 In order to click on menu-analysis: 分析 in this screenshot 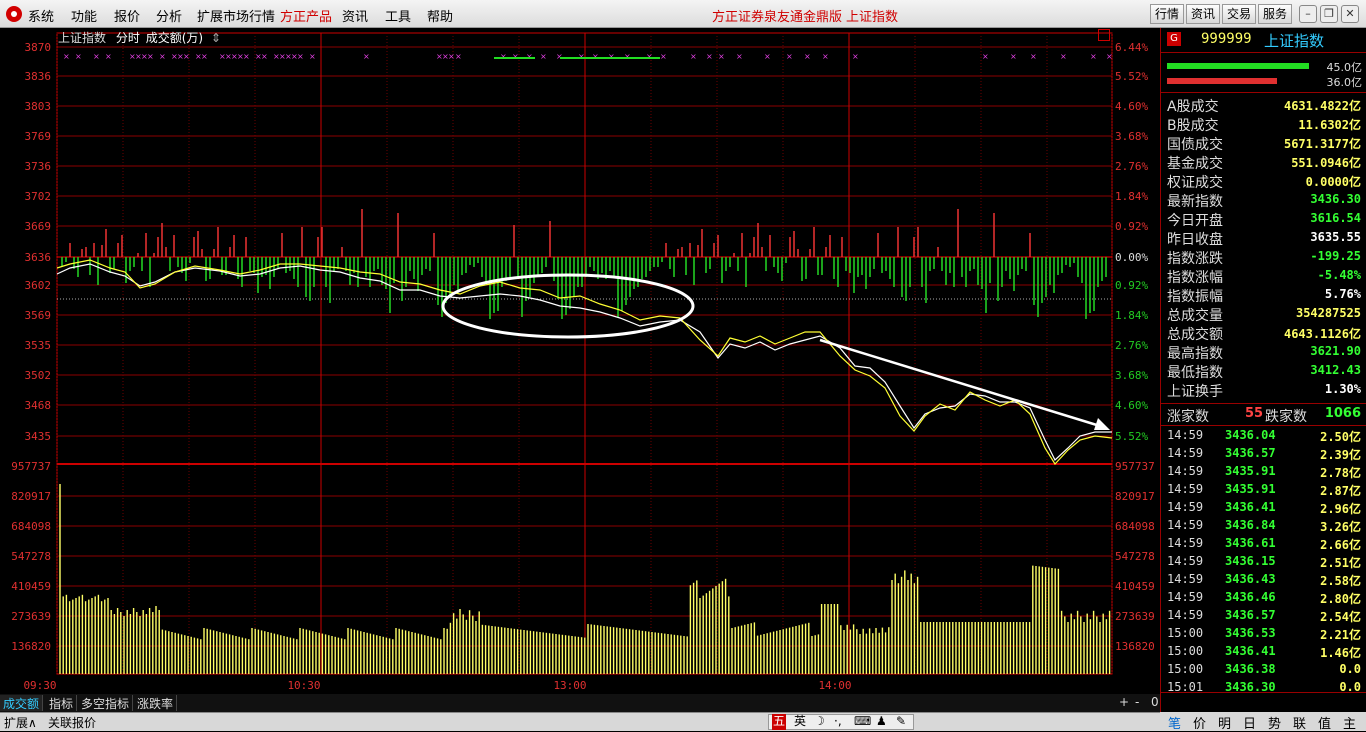, I will do `click(169, 15)`.